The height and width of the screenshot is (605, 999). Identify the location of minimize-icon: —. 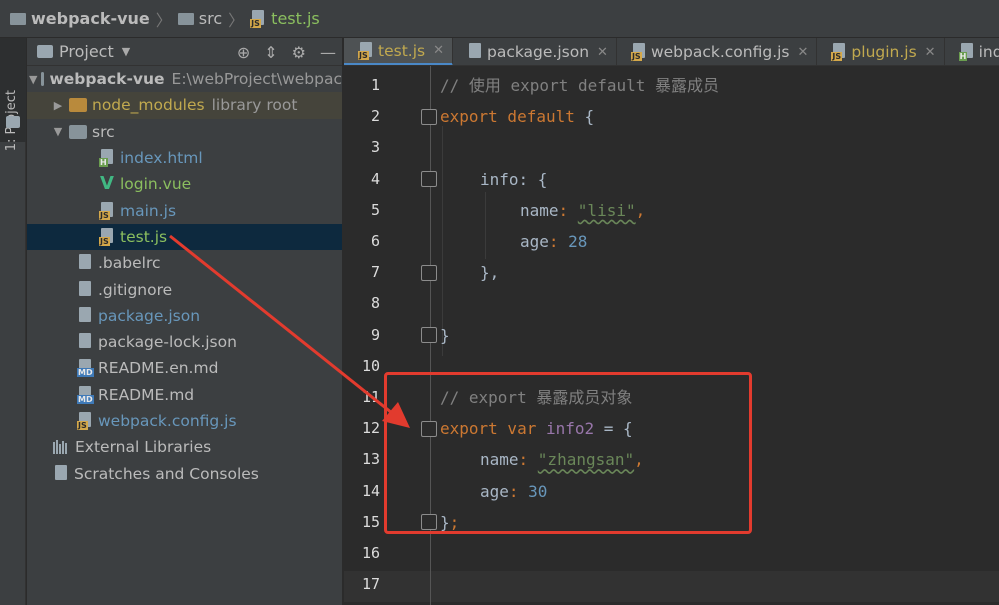
(328, 52).